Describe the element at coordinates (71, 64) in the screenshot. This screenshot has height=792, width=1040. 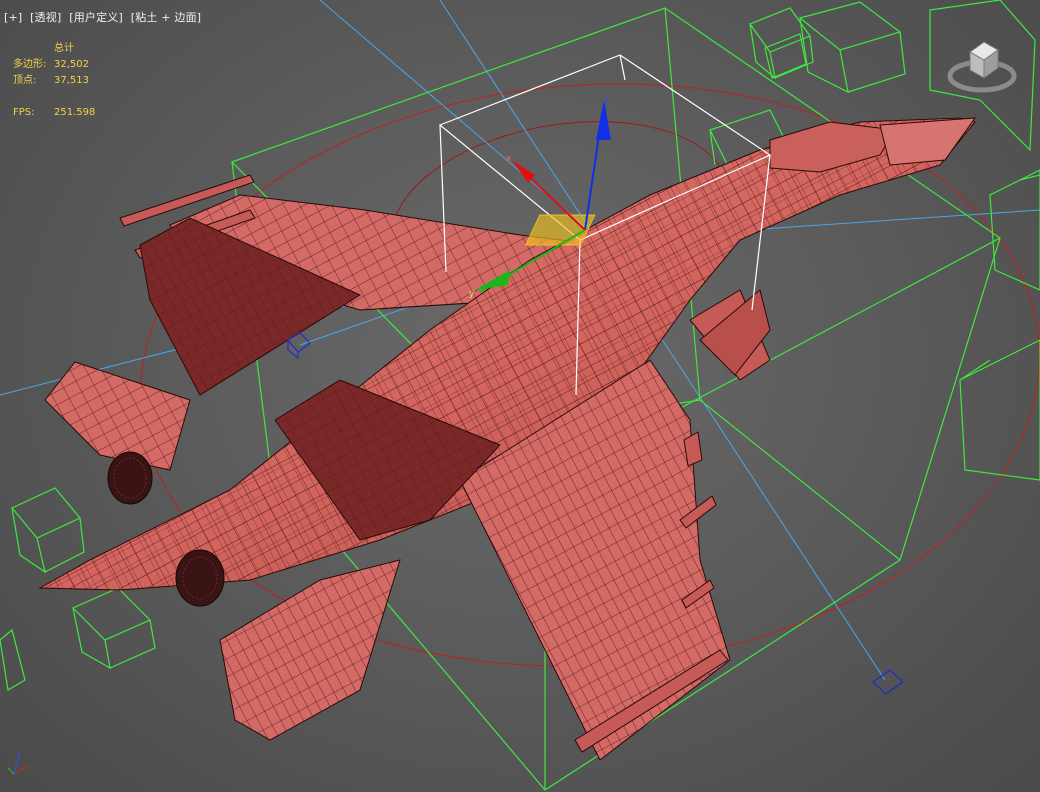
I see `polygons-value: 32,502` at that location.